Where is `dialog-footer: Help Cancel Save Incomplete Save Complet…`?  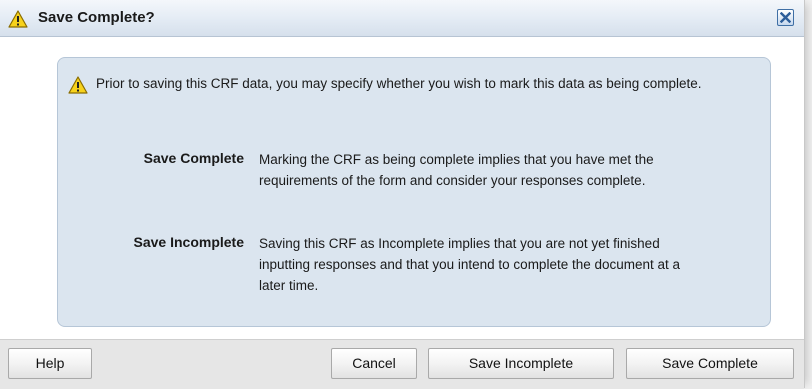 dialog-footer: Help Cancel Save Incomplete Save Complet… is located at coordinates (402, 364).